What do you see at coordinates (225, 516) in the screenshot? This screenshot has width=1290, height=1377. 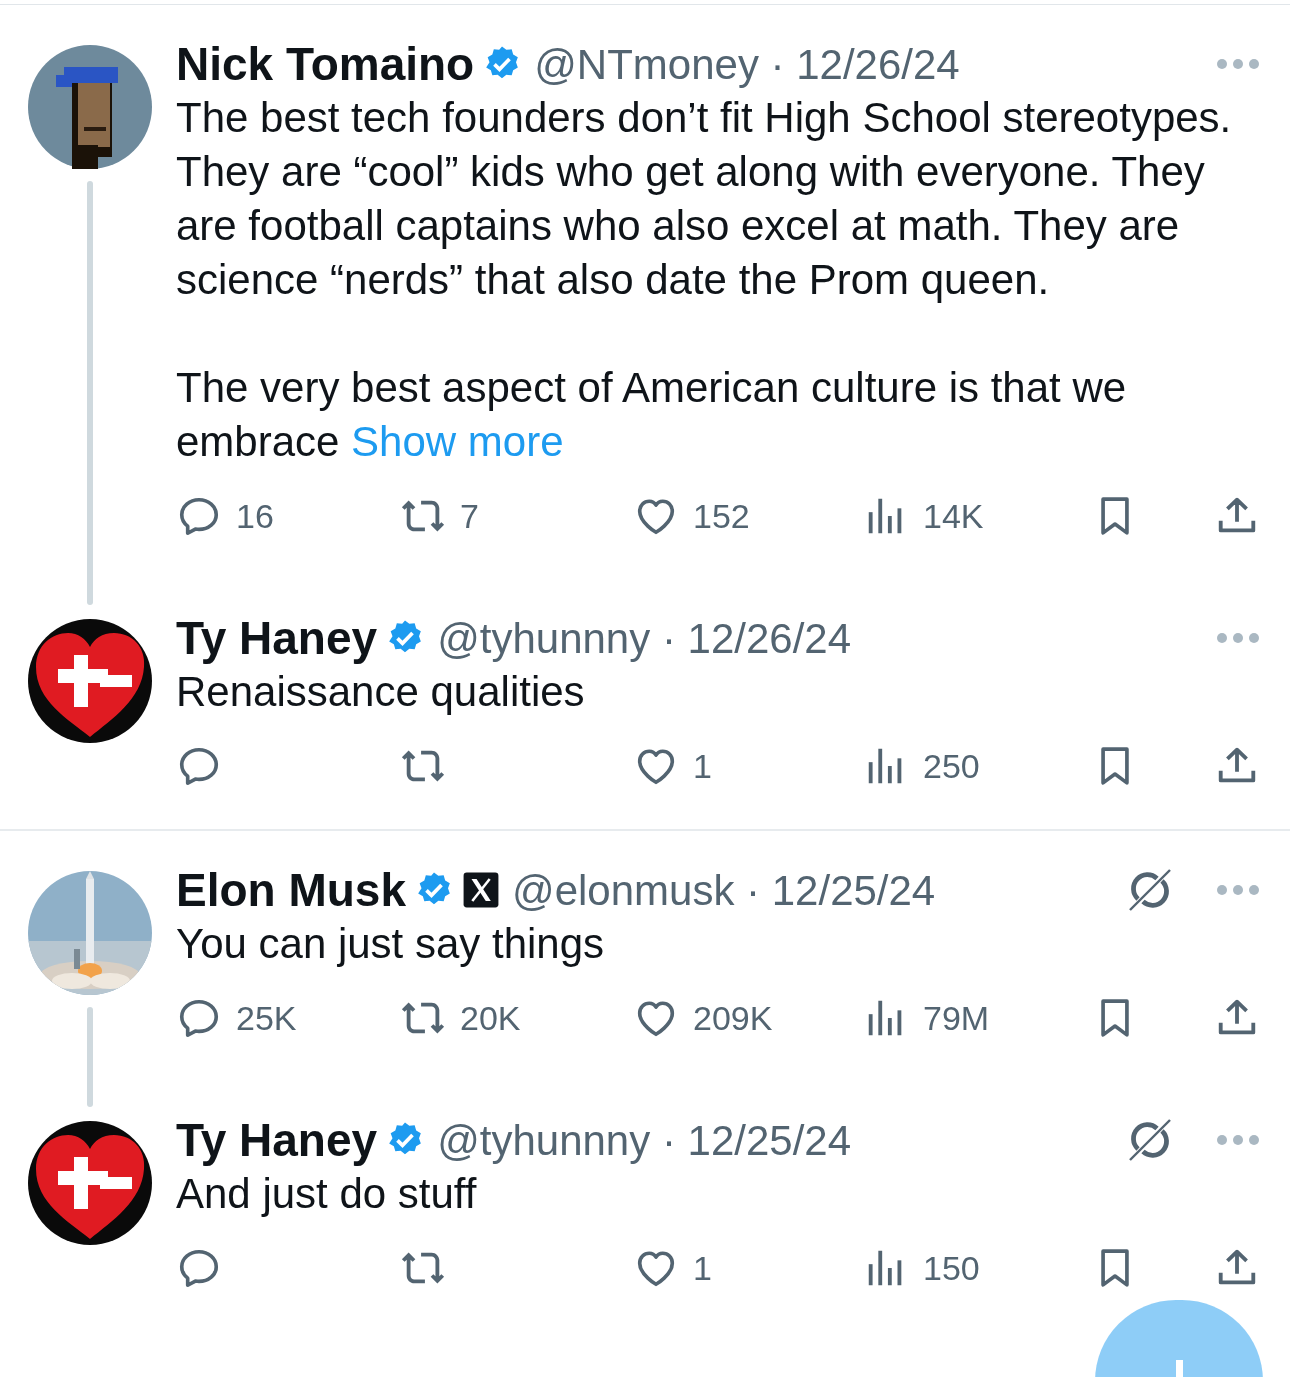 I see `reply-button: 16` at bounding box center [225, 516].